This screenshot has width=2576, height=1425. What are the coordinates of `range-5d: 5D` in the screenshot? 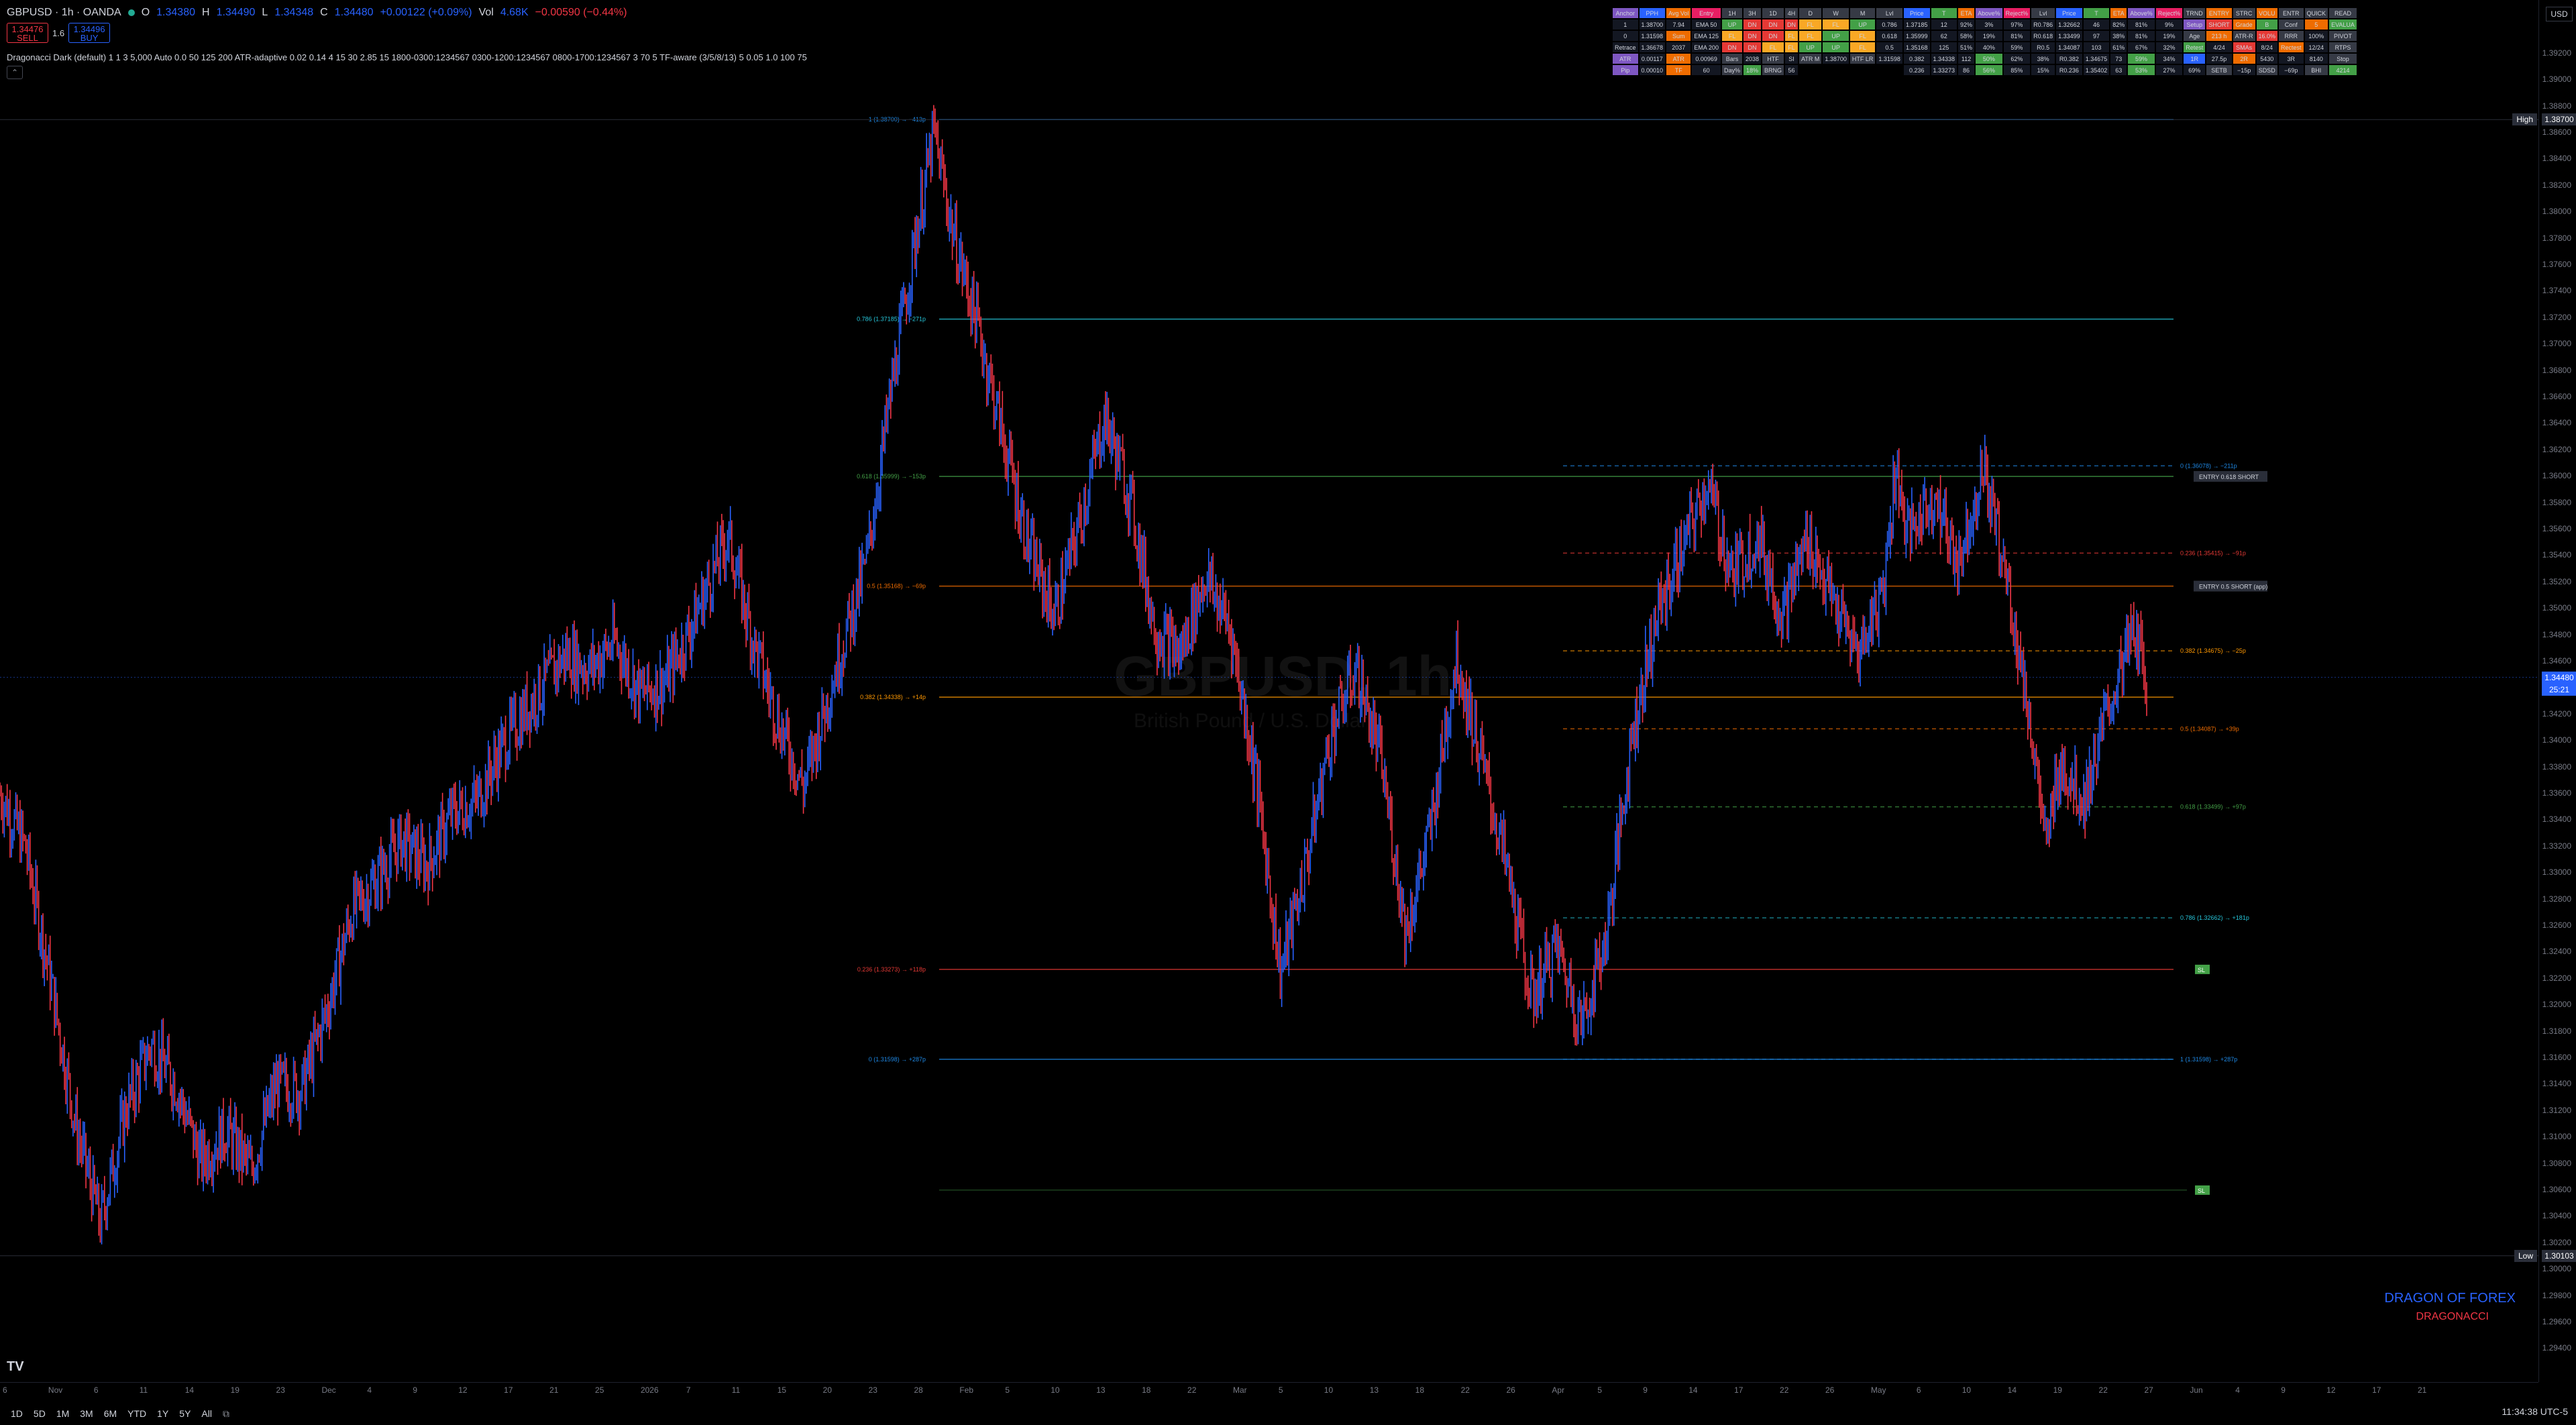 It's located at (40, 1413).